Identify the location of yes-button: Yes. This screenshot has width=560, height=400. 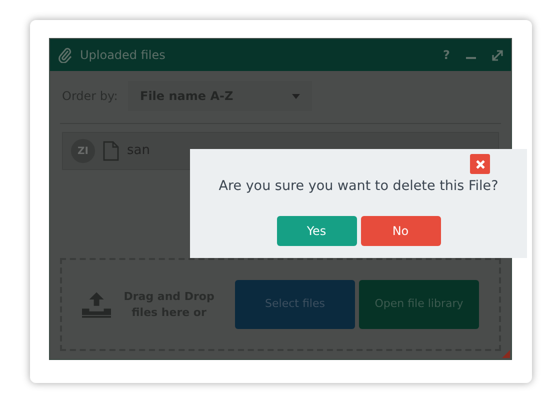
(316, 231).